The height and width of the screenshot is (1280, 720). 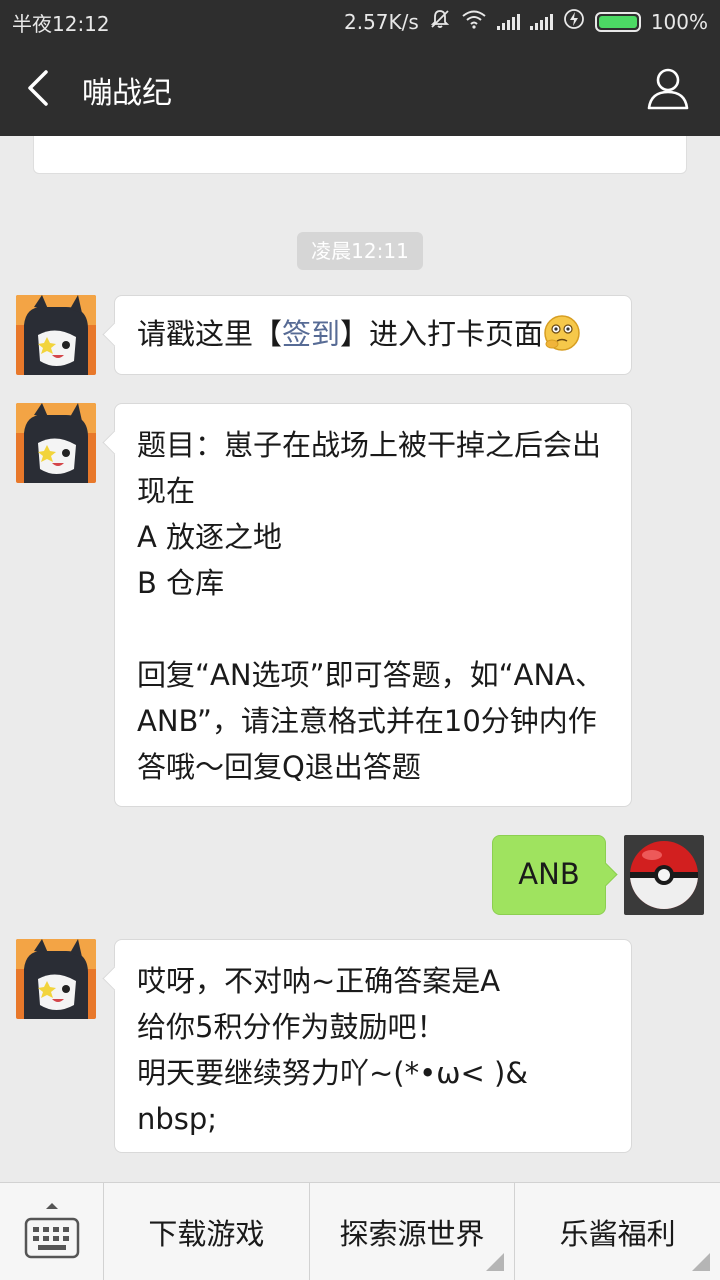 I want to click on sign-in-link: 签到, so click(x=311, y=334).